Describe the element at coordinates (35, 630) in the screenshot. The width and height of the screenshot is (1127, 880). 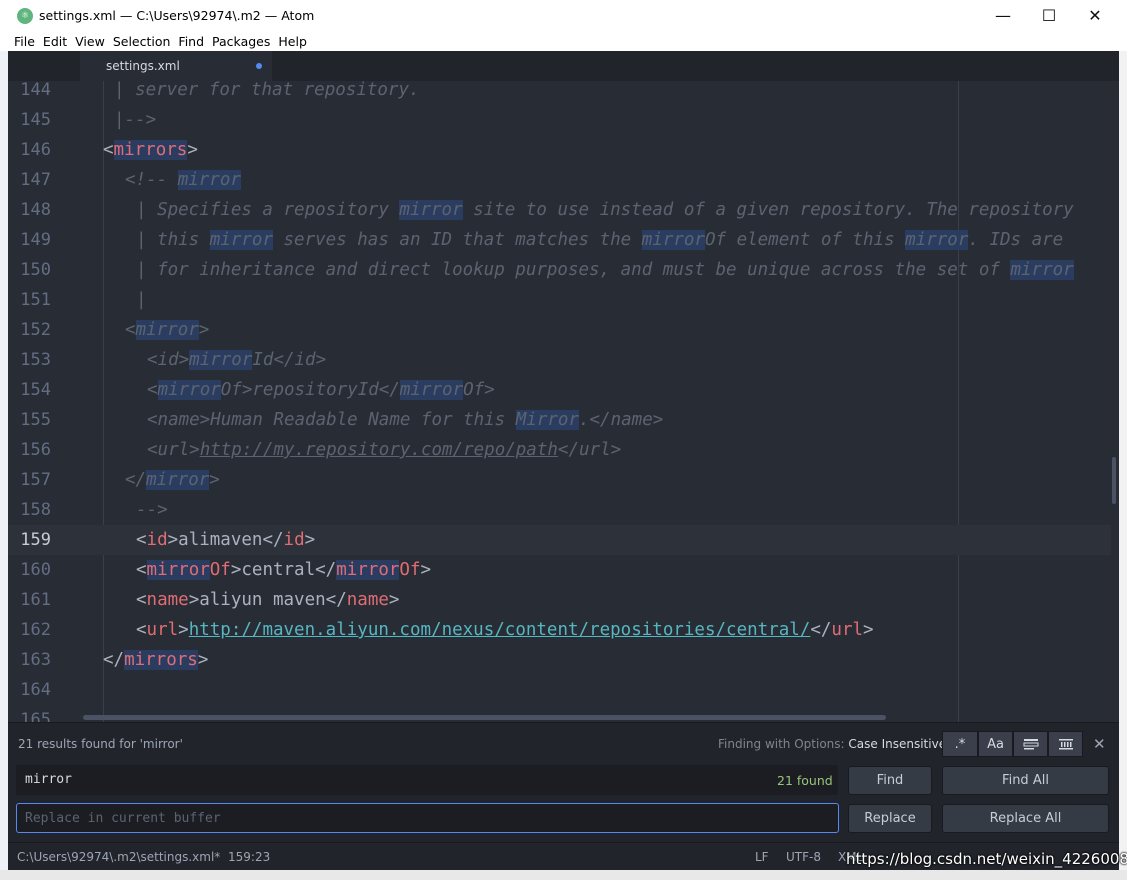
I see `line-number: 162` at that location.